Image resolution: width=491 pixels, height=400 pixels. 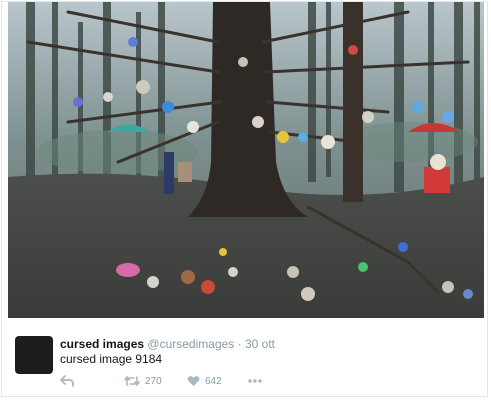 I want to click on avatar, so click(x=34, y=355).